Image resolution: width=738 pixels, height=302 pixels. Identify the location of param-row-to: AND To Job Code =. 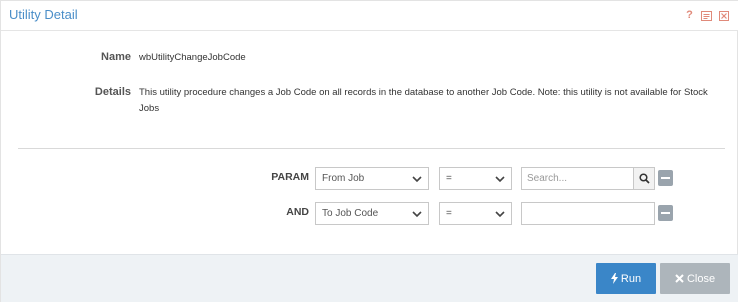
(369, 213).